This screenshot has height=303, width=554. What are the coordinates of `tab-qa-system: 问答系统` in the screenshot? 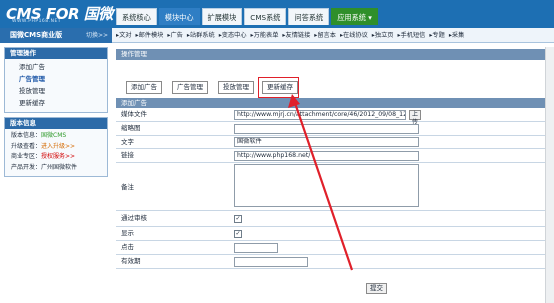 It's located at (309, 16).